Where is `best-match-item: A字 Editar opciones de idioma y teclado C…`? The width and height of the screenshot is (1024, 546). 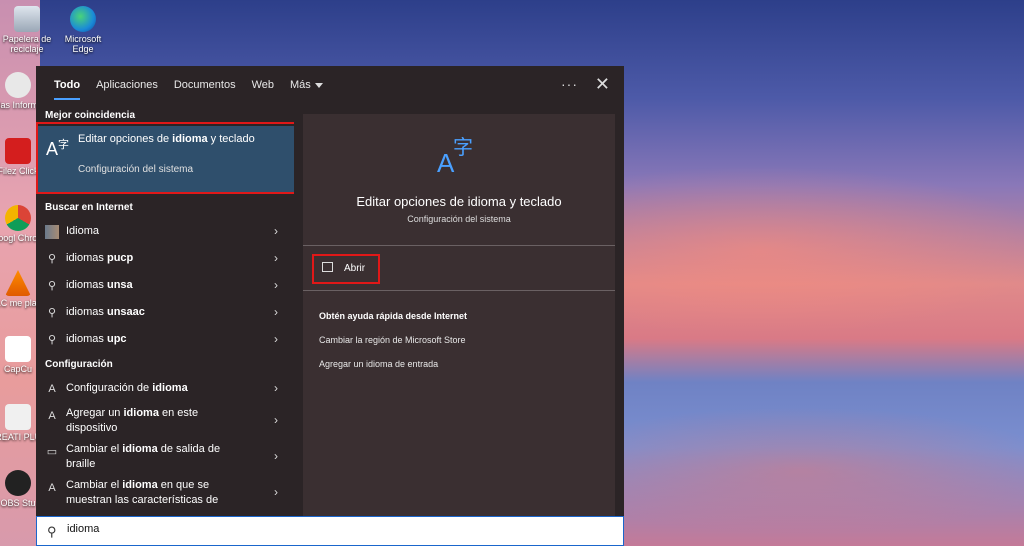 best-match-item: A字 Editar opciones de idioma y teclado C… is located at coordinates (165, 158).